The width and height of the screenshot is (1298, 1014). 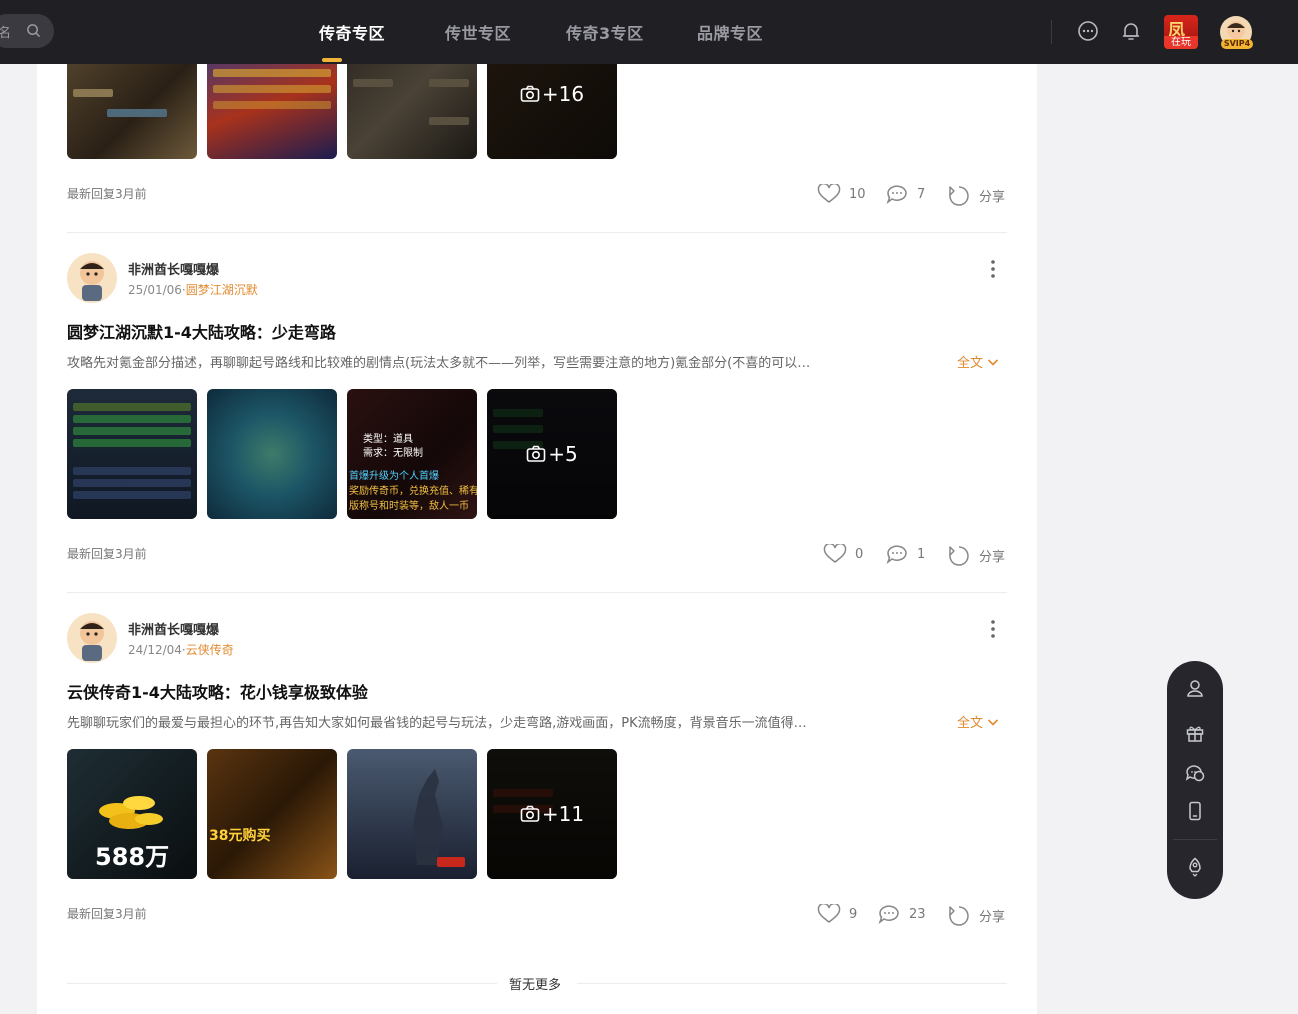 I want to click on post-date: 25/01/06, so click(x=155, y=290).